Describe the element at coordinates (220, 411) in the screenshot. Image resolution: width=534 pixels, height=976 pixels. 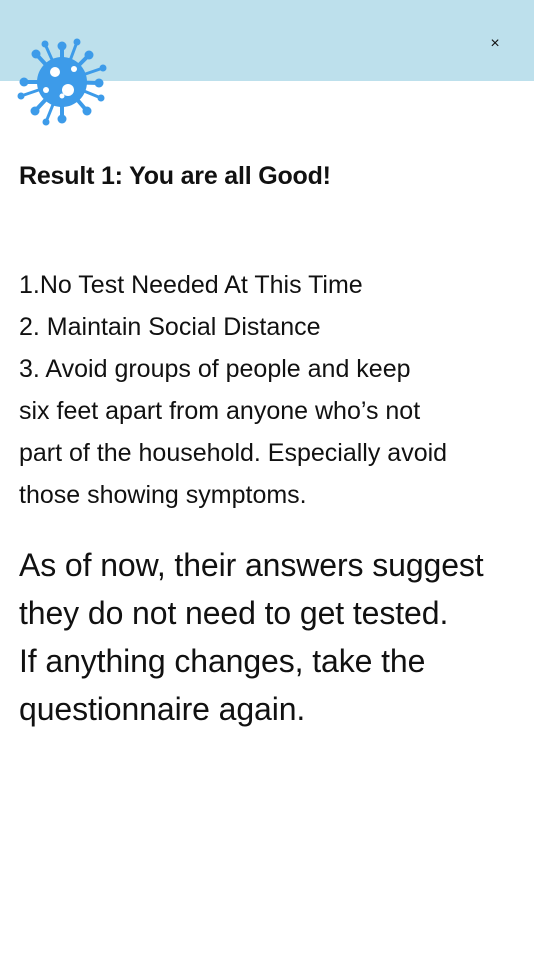
I see `instruction-line: six feet apart from anyone who’s not` at that location.